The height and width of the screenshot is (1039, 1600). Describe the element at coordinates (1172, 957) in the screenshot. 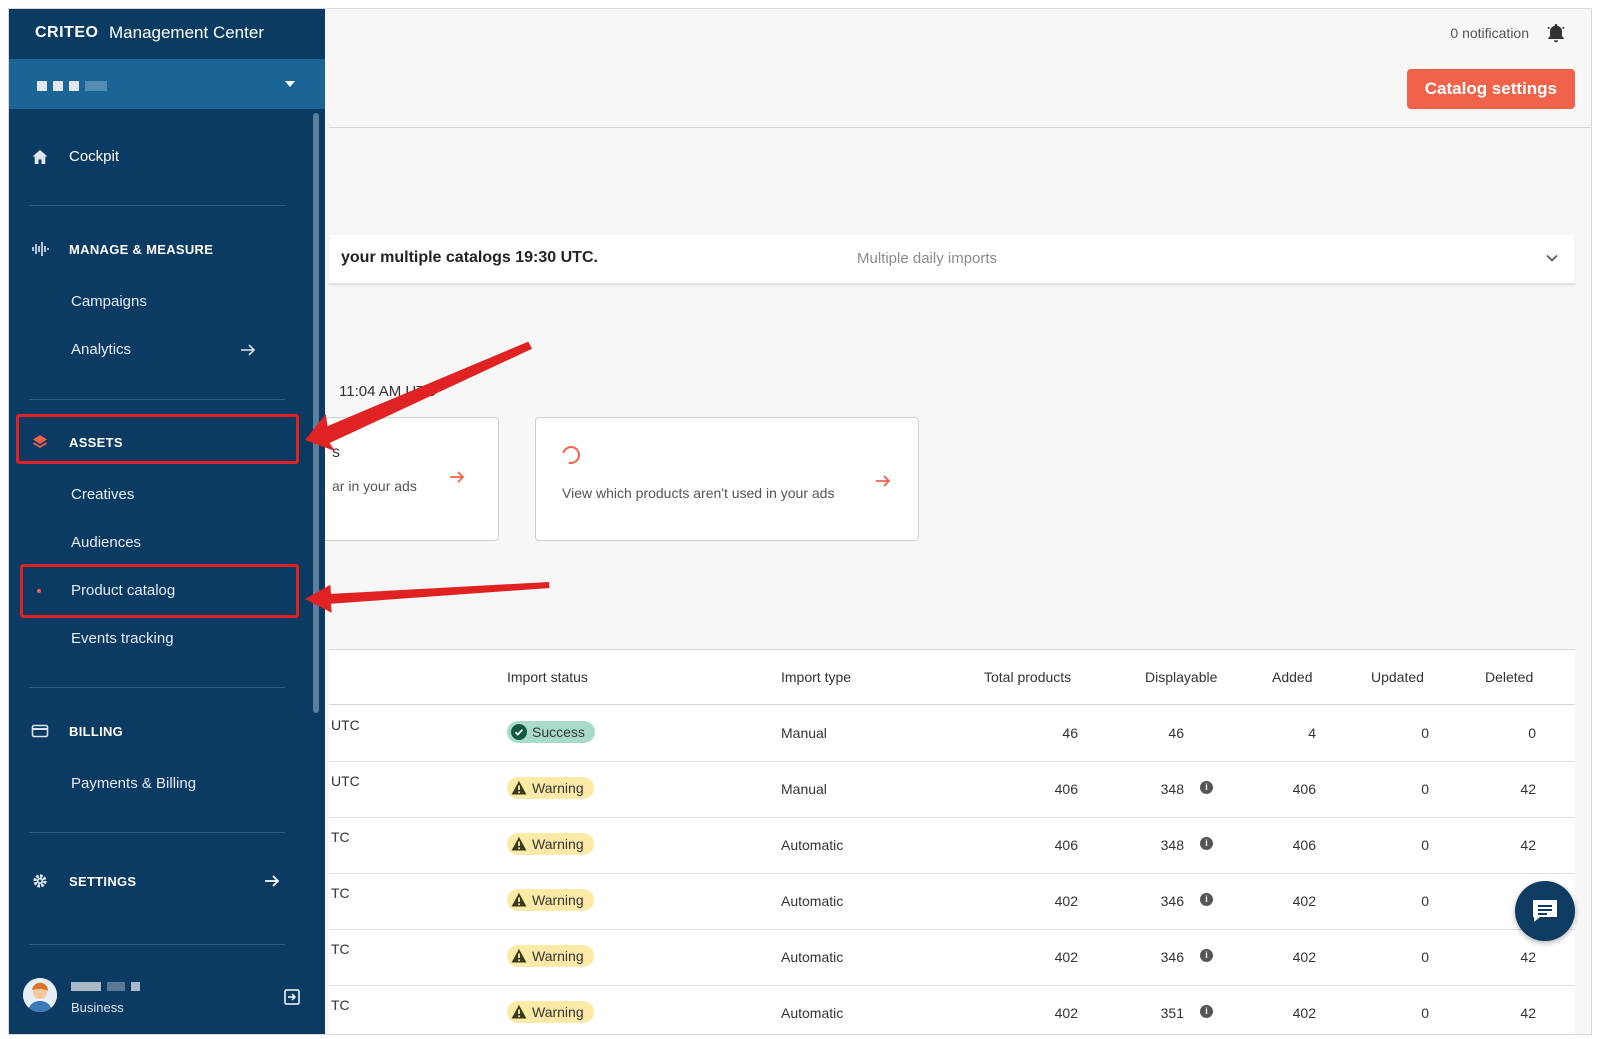

I see `cell-displayable: 346` at that location.